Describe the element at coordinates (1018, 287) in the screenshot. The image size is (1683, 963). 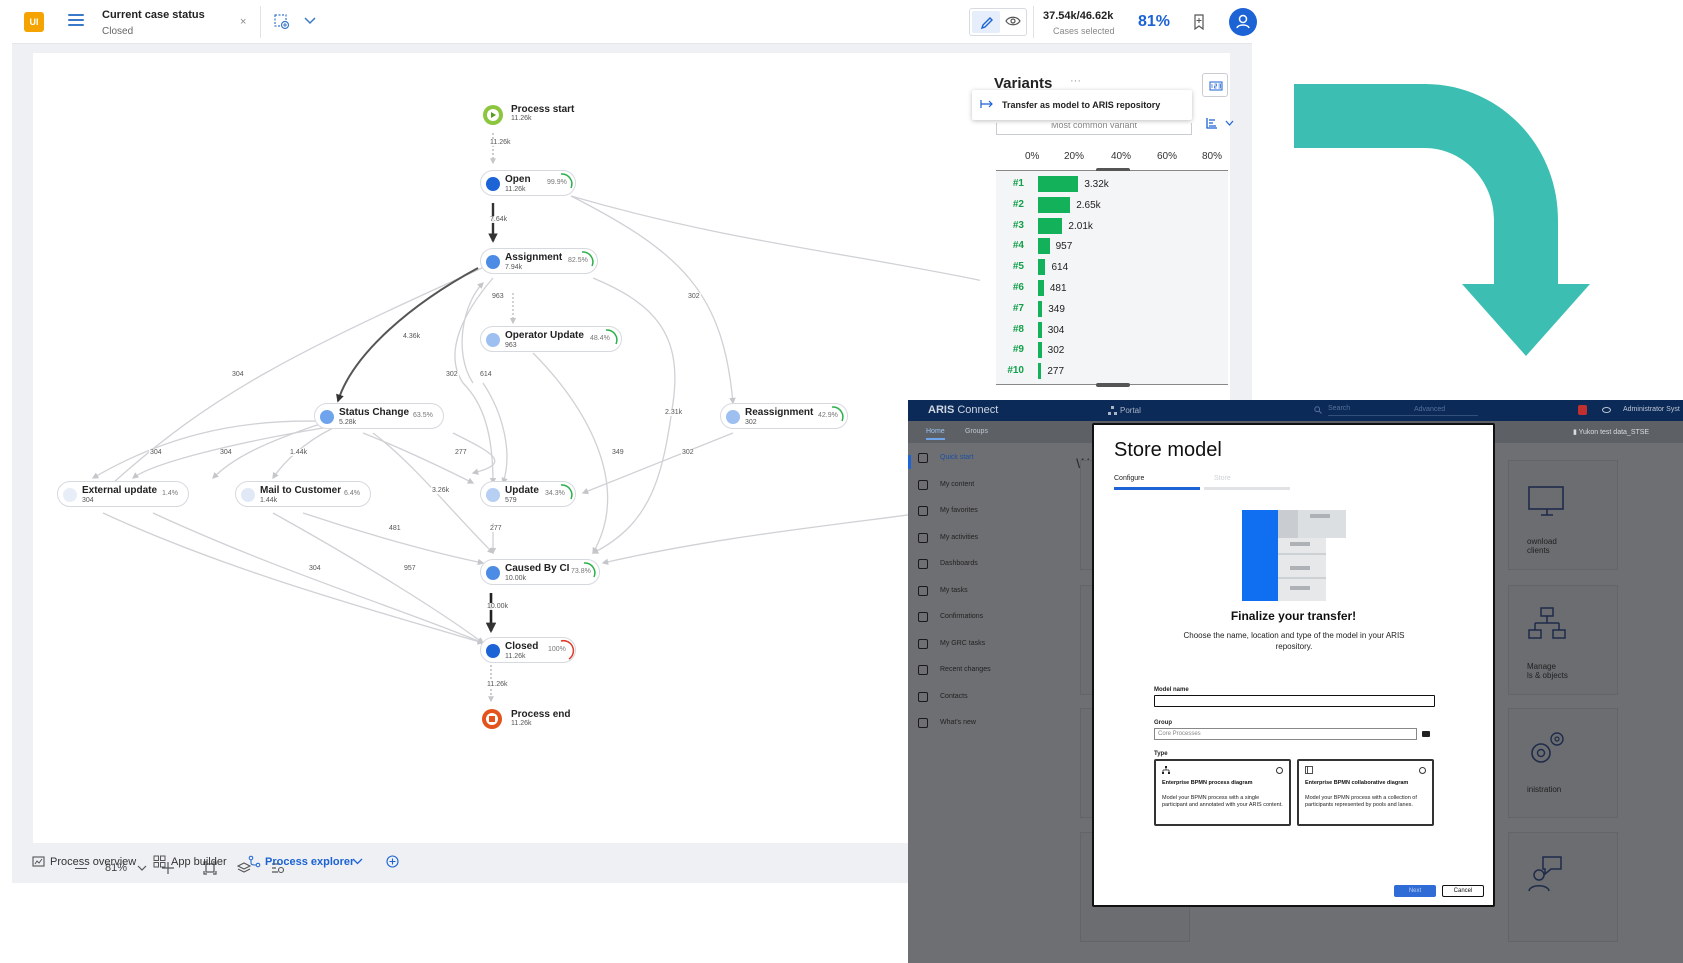
I see `variant-rank: #6` at that location.